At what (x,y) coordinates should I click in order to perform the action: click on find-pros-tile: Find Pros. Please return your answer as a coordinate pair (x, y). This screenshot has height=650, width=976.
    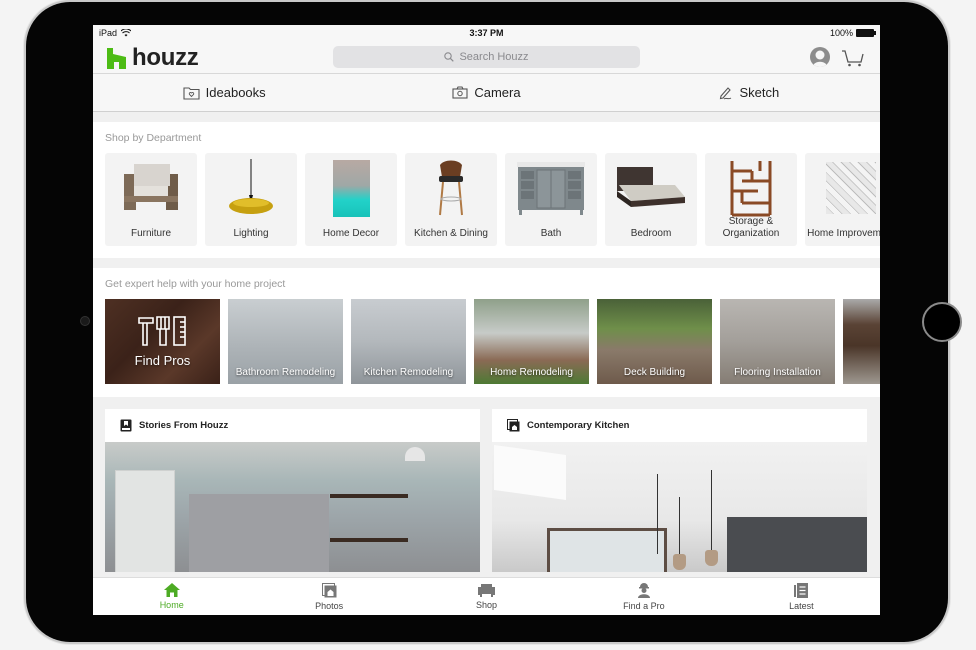
    Looking at the image, I should click on (162, 341).